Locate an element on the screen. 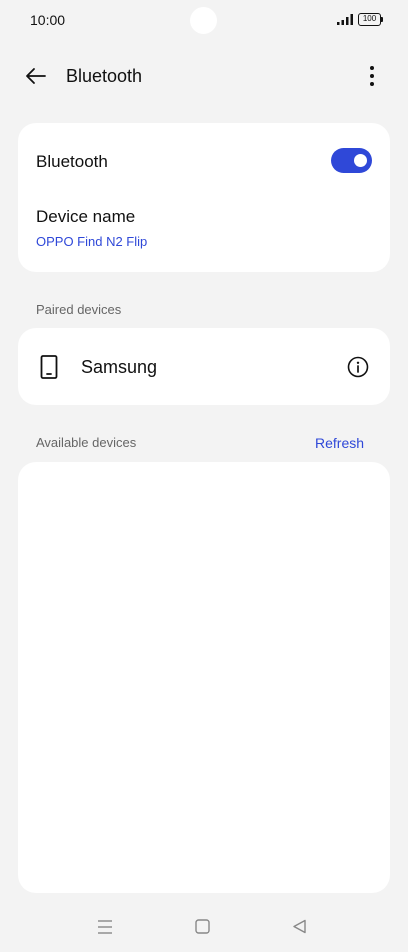  device-name-label: Device name is located at coordinates (86, 216).